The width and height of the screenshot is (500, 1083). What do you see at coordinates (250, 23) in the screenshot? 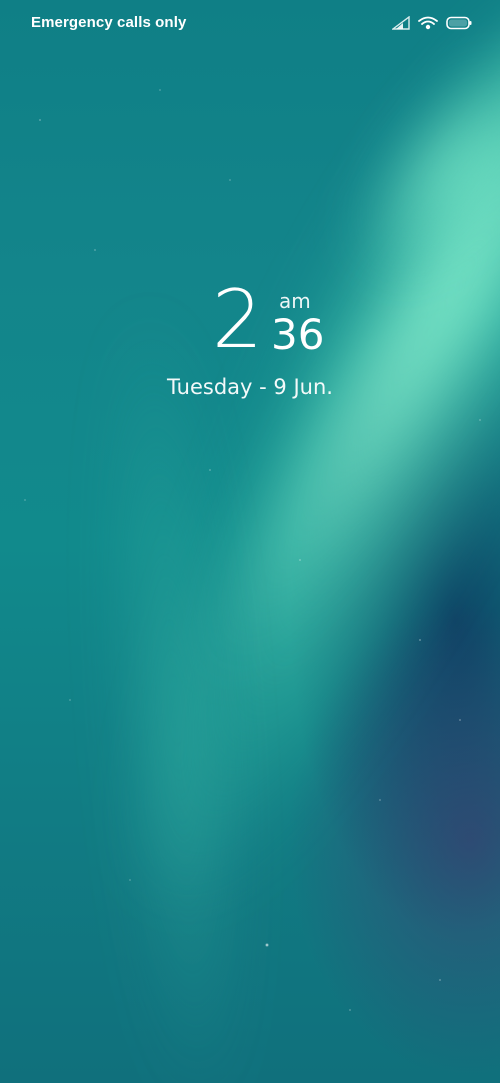
I see `status-bar: Emergency calls only` at bounding box center [250, 23].